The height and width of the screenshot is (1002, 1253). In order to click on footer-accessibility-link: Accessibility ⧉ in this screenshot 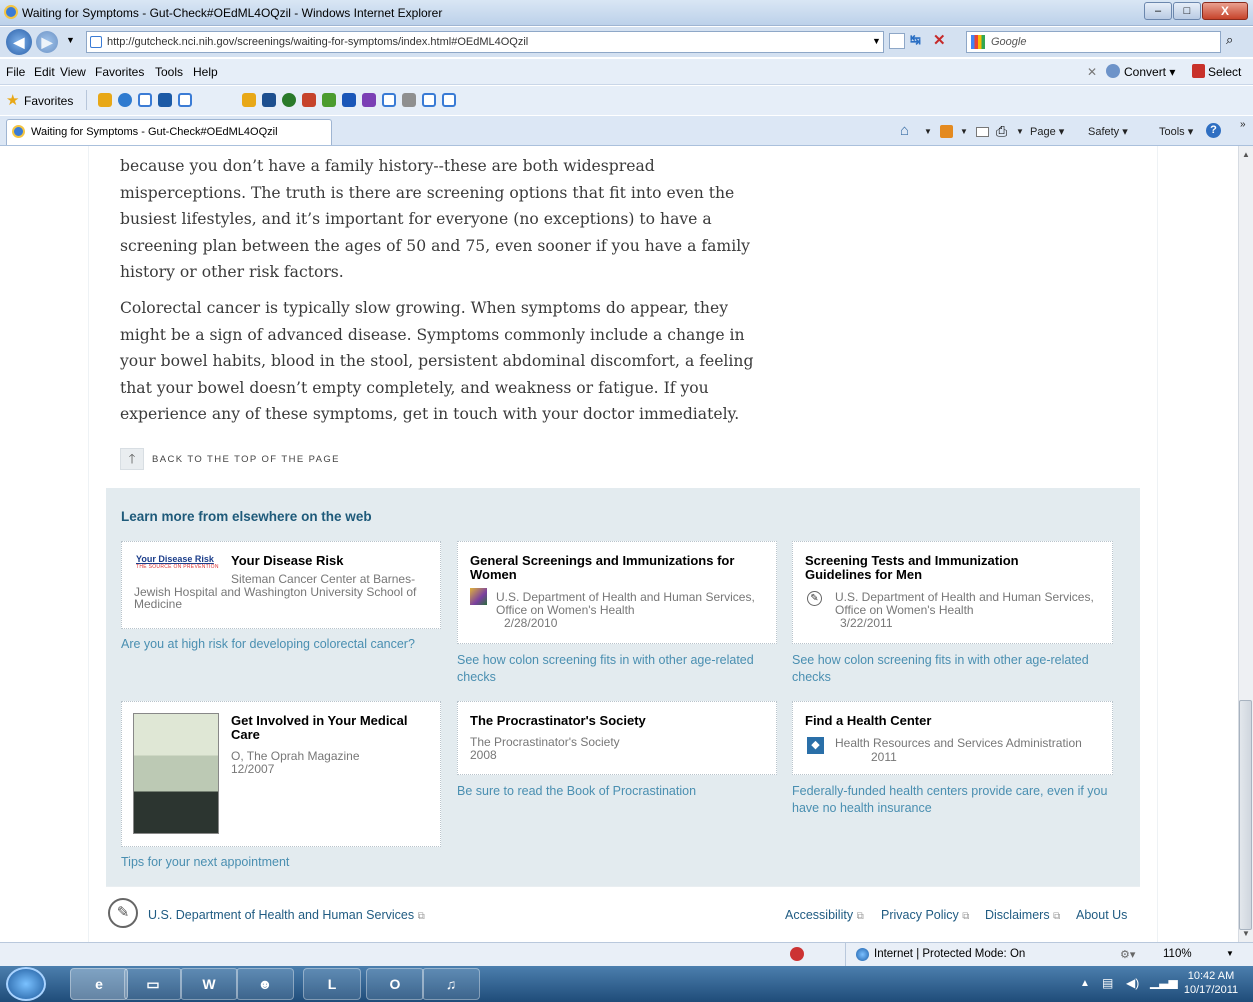, I will do `click(824, 915)`.